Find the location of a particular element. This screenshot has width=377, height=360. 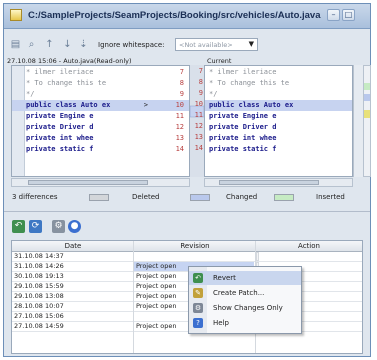

row-action is located at coordinates (306, 256).